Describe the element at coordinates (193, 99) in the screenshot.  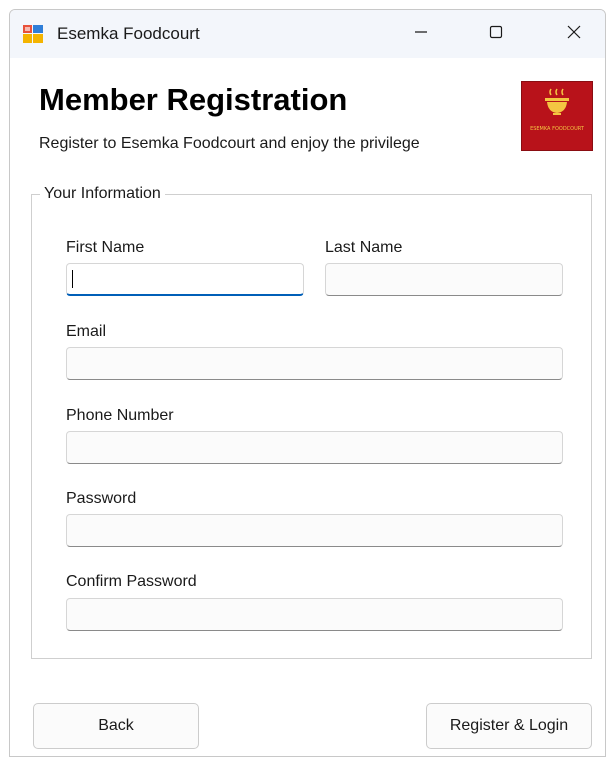
I see `page-title: Member Registration` at that location.